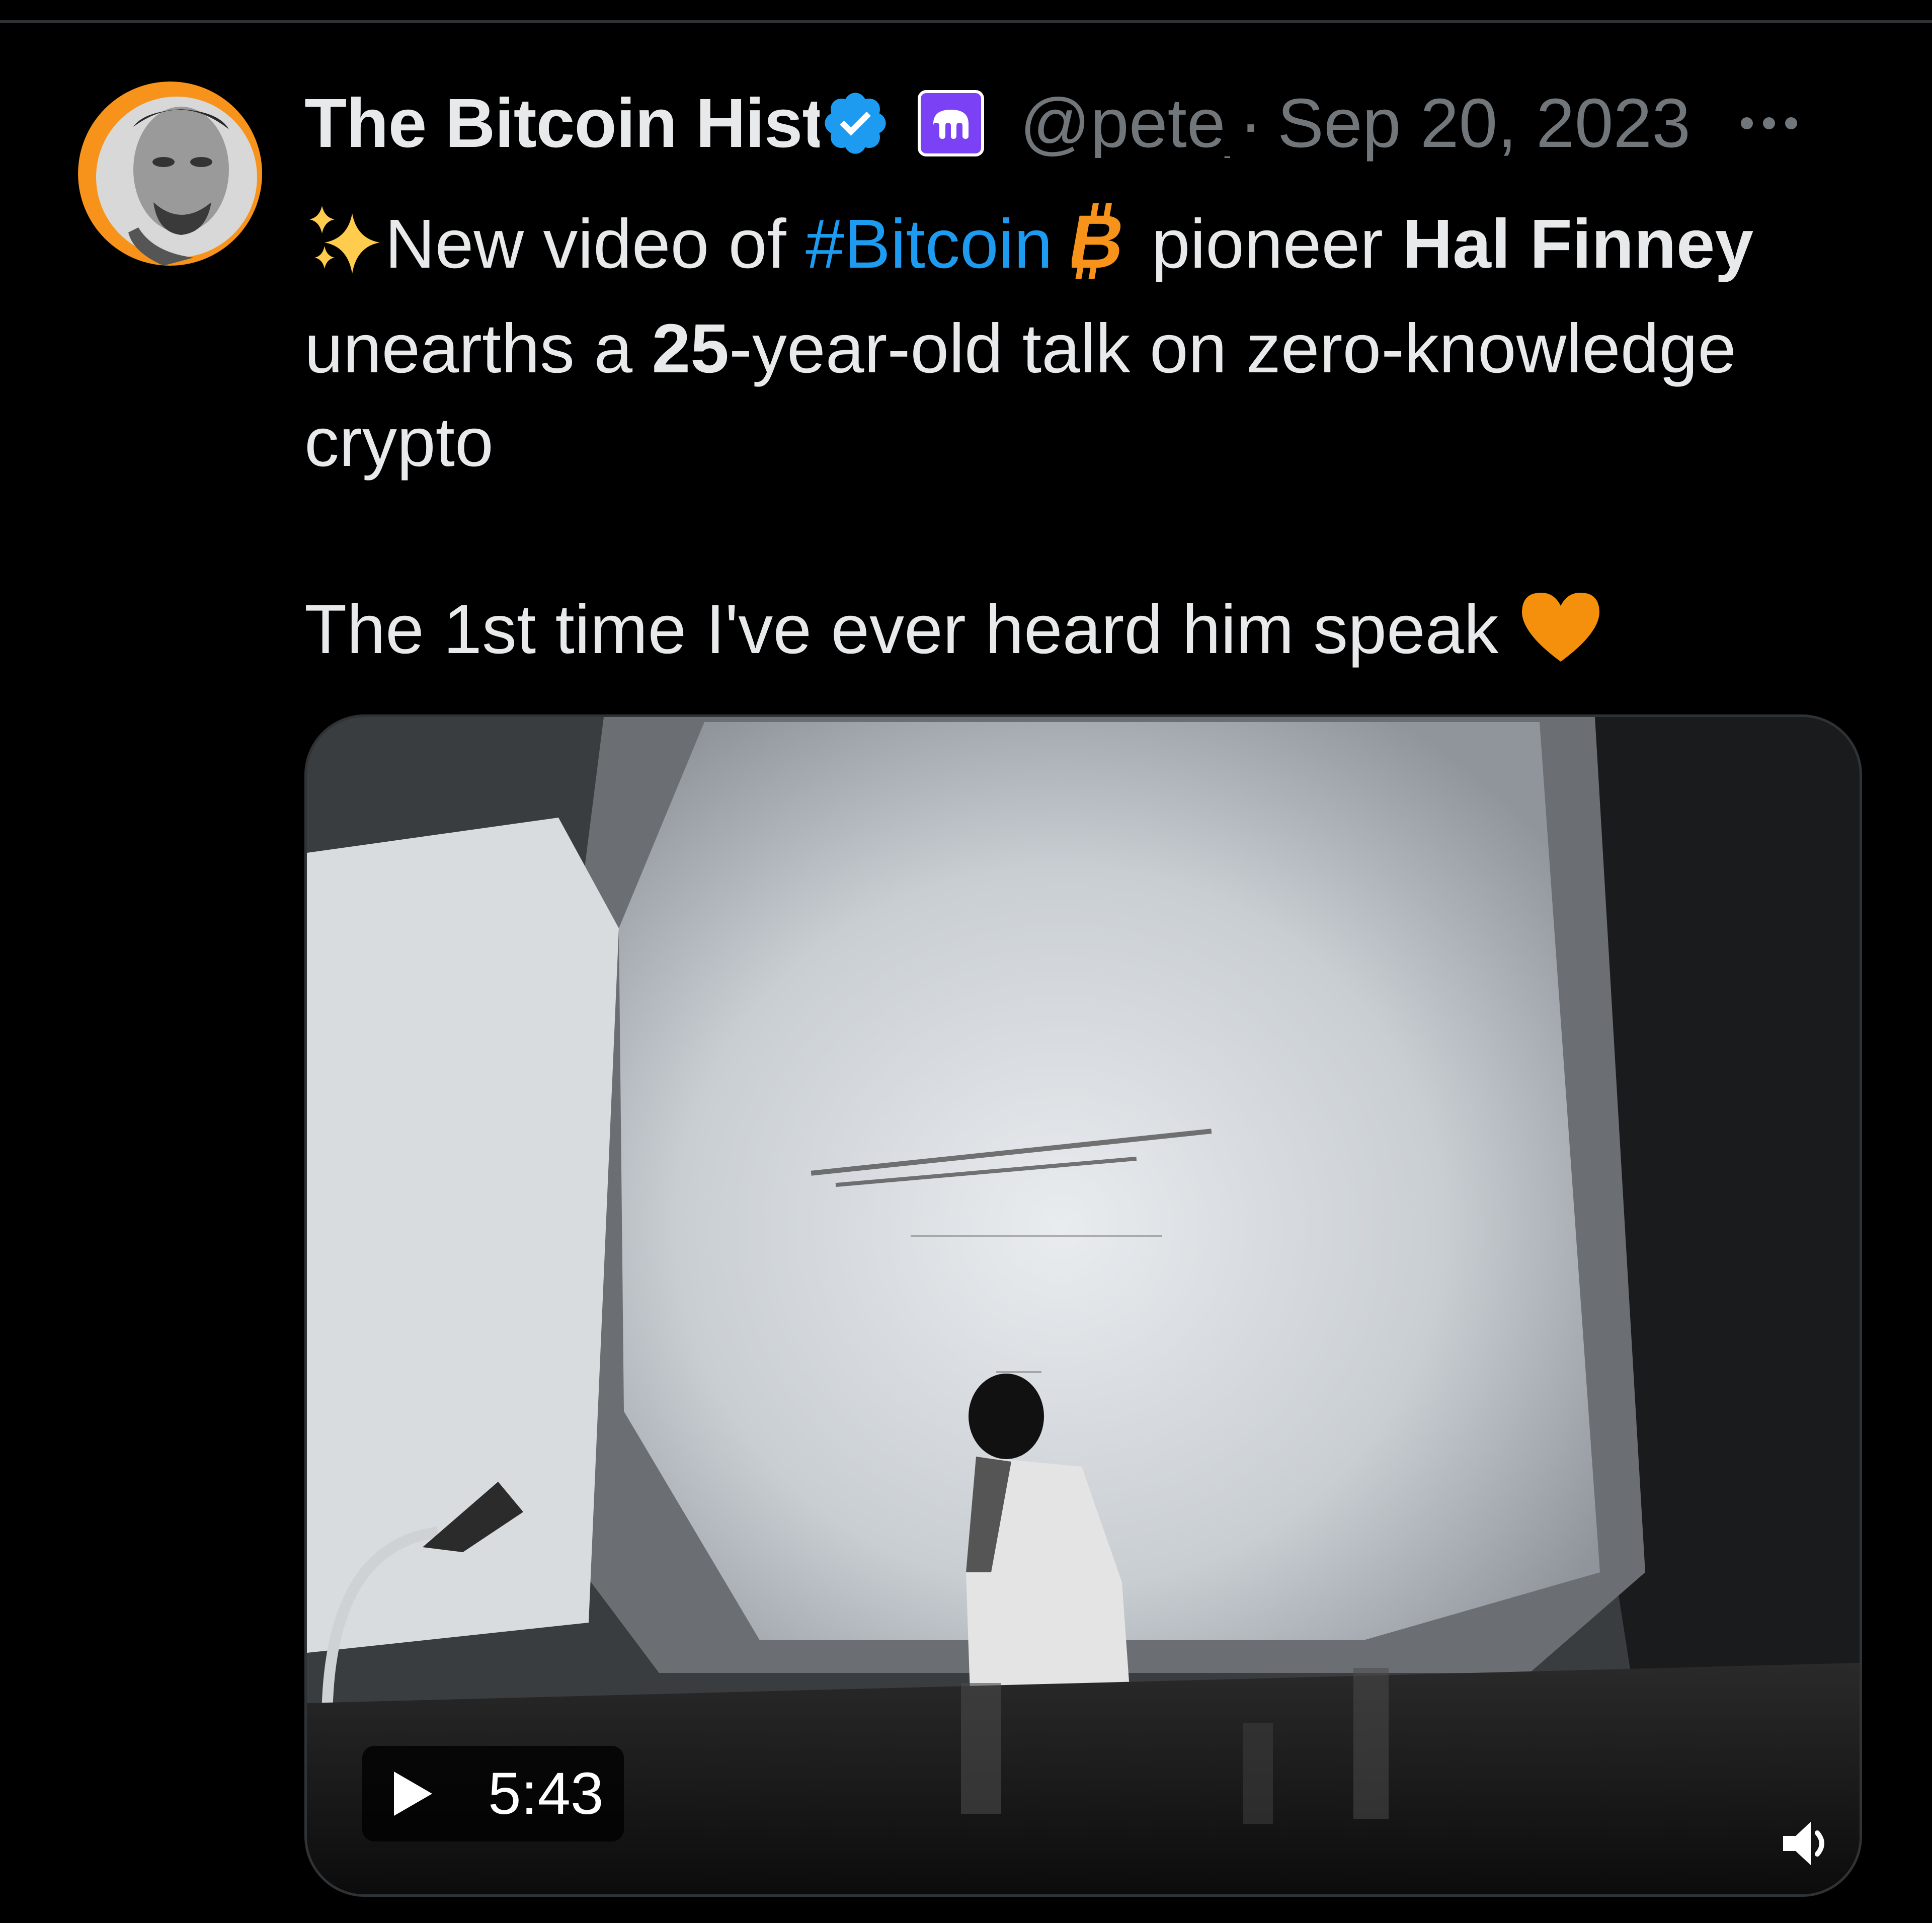 The image size is (1932, 1923). What do you see at coordinates (1578, 244) in the screenshot?
I see `bold-name: Hal Finney` at bounding box center [1578, 244].